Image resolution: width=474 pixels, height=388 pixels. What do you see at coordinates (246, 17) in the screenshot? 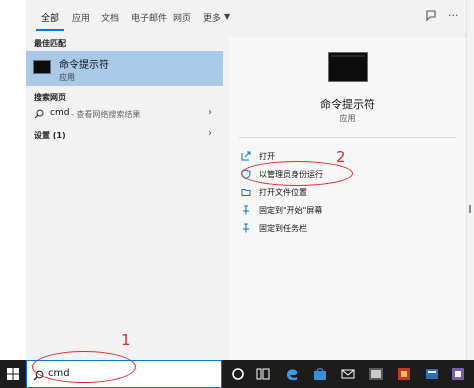
I see `search-header: 全部 应用 文档 电子邮件 网页 更多 ▼ ···` at bounding box center [246, 17].